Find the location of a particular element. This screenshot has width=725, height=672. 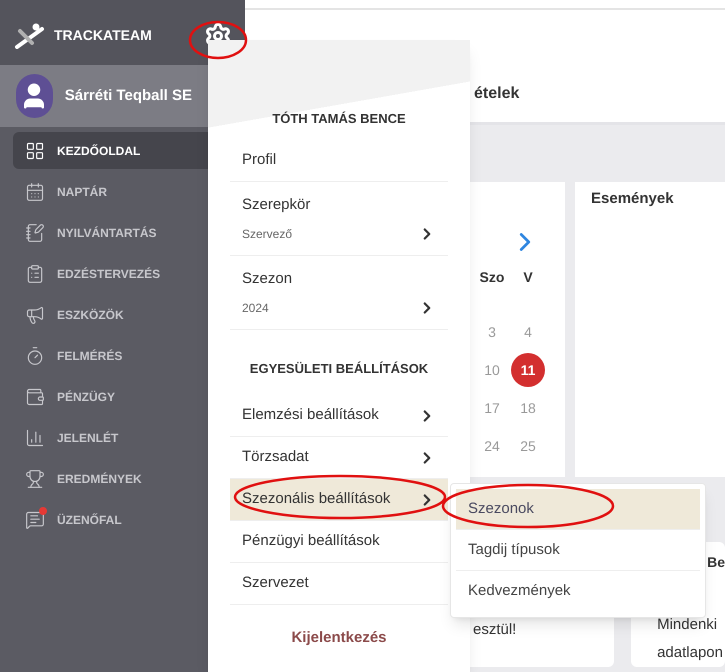

card-title: Be is located at coordinates (716, 562).